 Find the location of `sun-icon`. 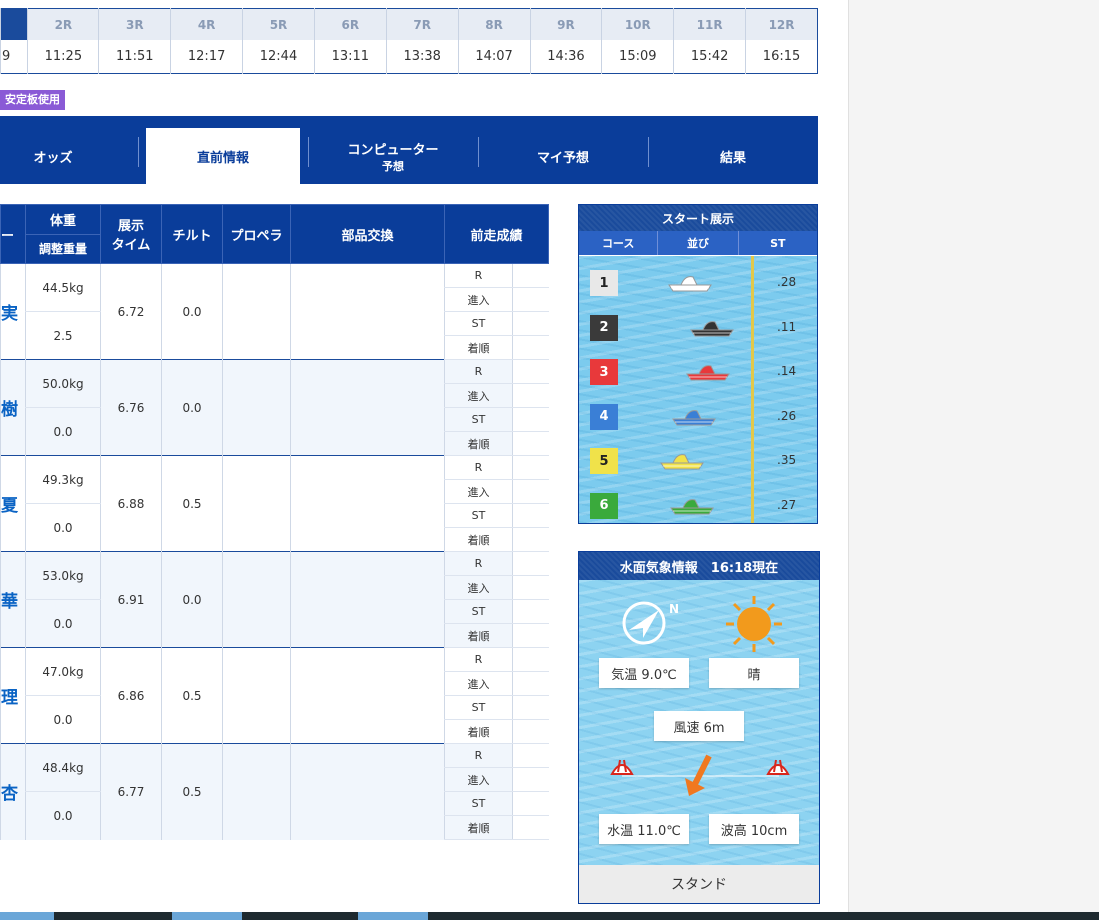

sun-icon is located at coordinates (754, 624).